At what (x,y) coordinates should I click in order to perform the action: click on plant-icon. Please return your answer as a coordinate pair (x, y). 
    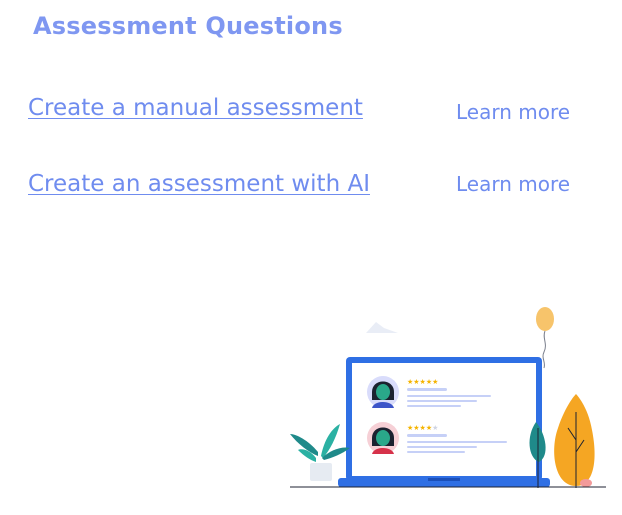
    Looking at the image, I should click on (320, 452).